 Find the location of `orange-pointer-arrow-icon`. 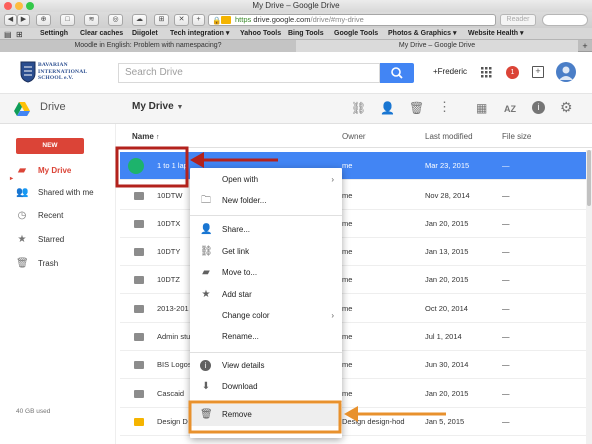

orange-pointer-arrow-icon is located at coordinates (395, 414).